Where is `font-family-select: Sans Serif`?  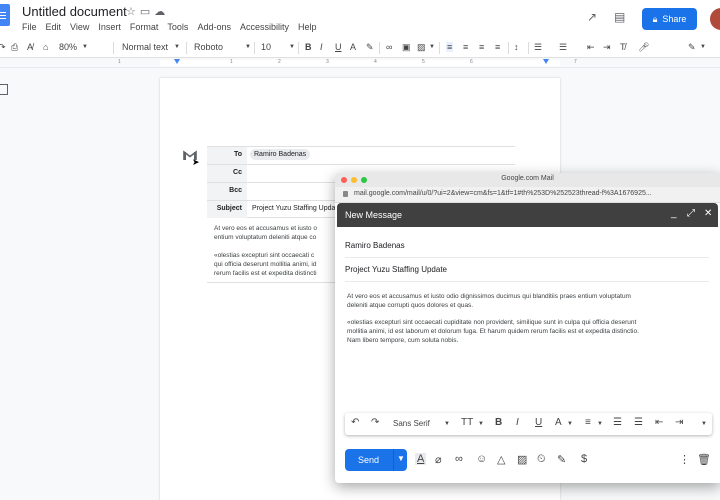
font-family-select: Sans Serif is located at coordinates (411, 423).